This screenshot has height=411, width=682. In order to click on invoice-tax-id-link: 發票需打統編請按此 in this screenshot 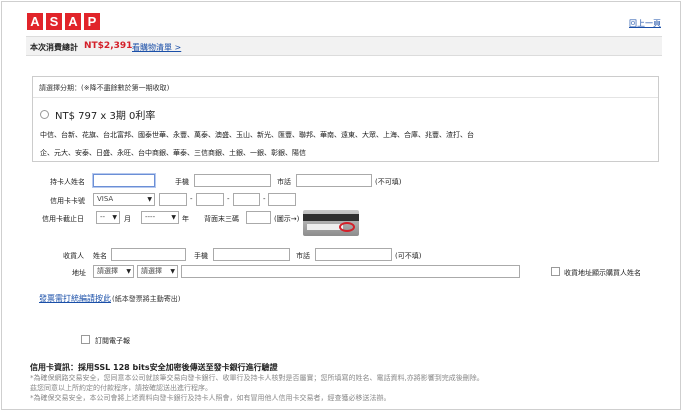, I will do `click(75, 298)`.